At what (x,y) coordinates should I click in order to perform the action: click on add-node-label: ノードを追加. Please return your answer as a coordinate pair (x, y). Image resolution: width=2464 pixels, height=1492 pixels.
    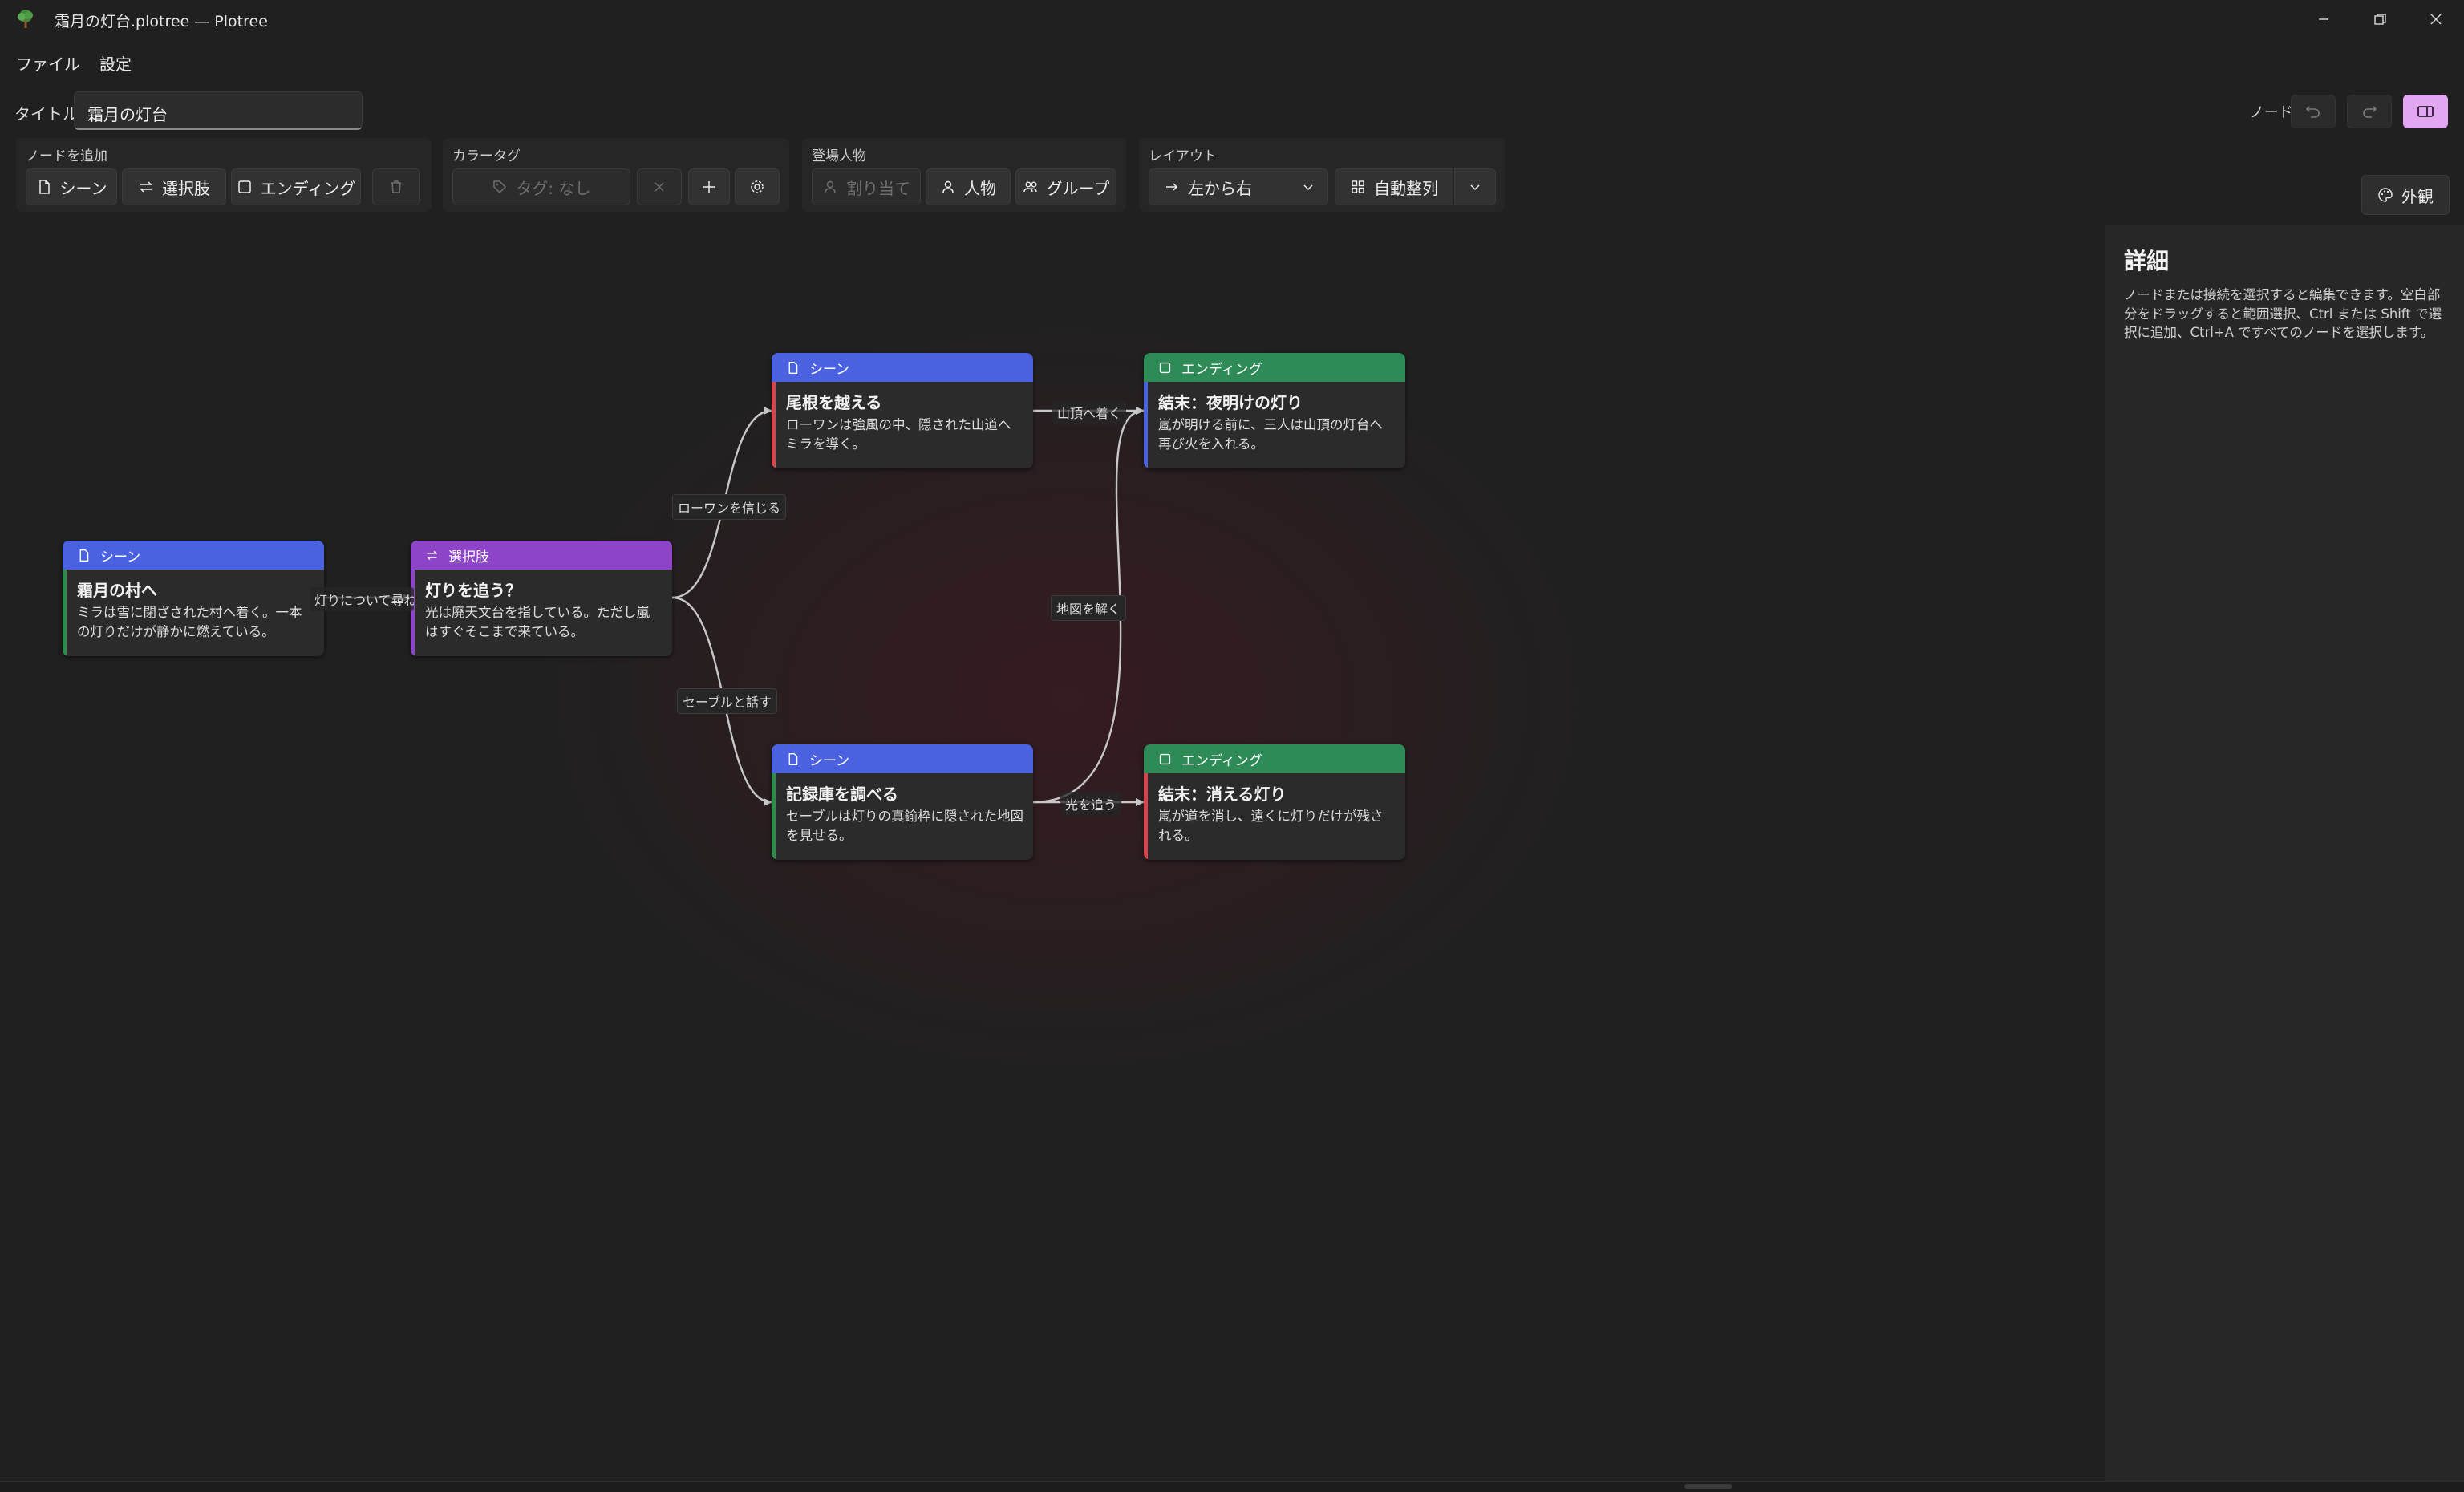
    Looking at the image, I should click on (66, 156).